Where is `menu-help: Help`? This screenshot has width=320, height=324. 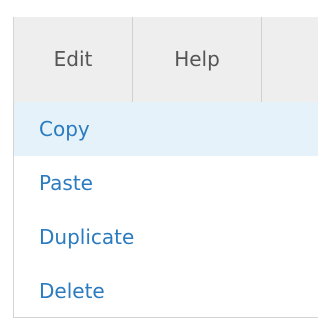
menu-help: Help is located at coordinates (197, 59).